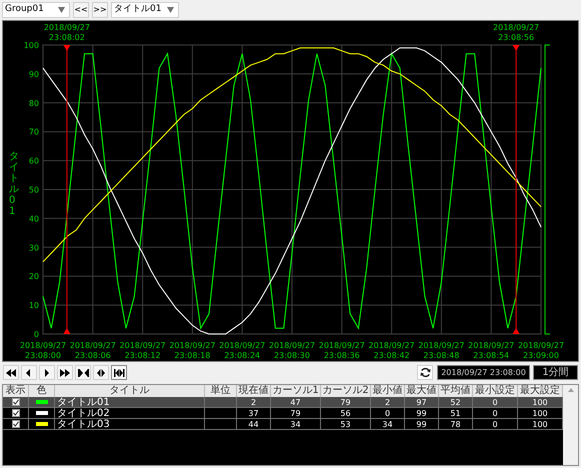 This screenshot has height=468, width=581. Describe the element at coordinates (83, 402) in the screenshot. I see `table-cell: タイトル01` at that location.